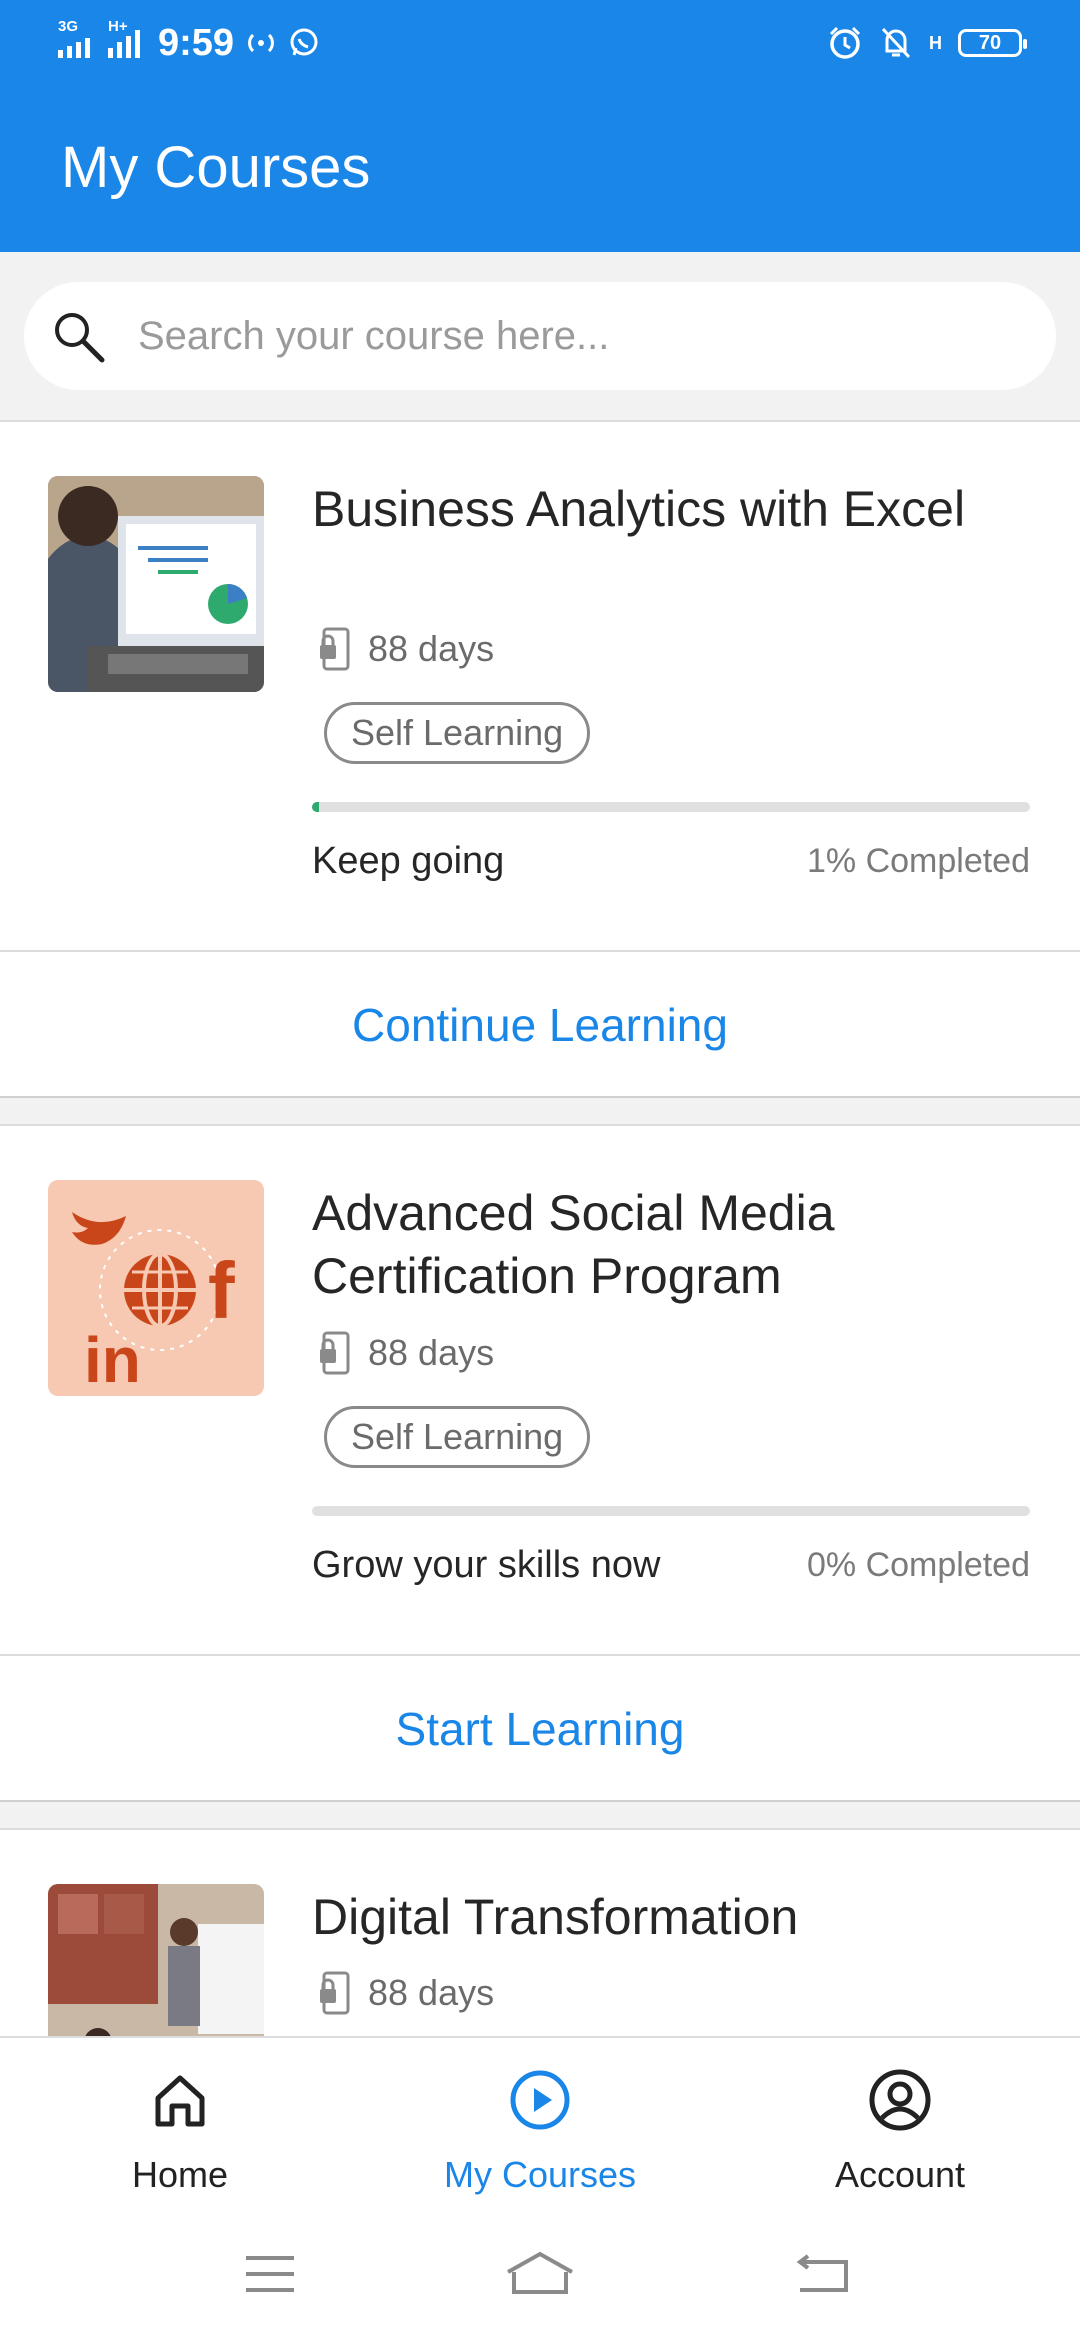  I want to click on status-time: 9:59, so click(196, 42).